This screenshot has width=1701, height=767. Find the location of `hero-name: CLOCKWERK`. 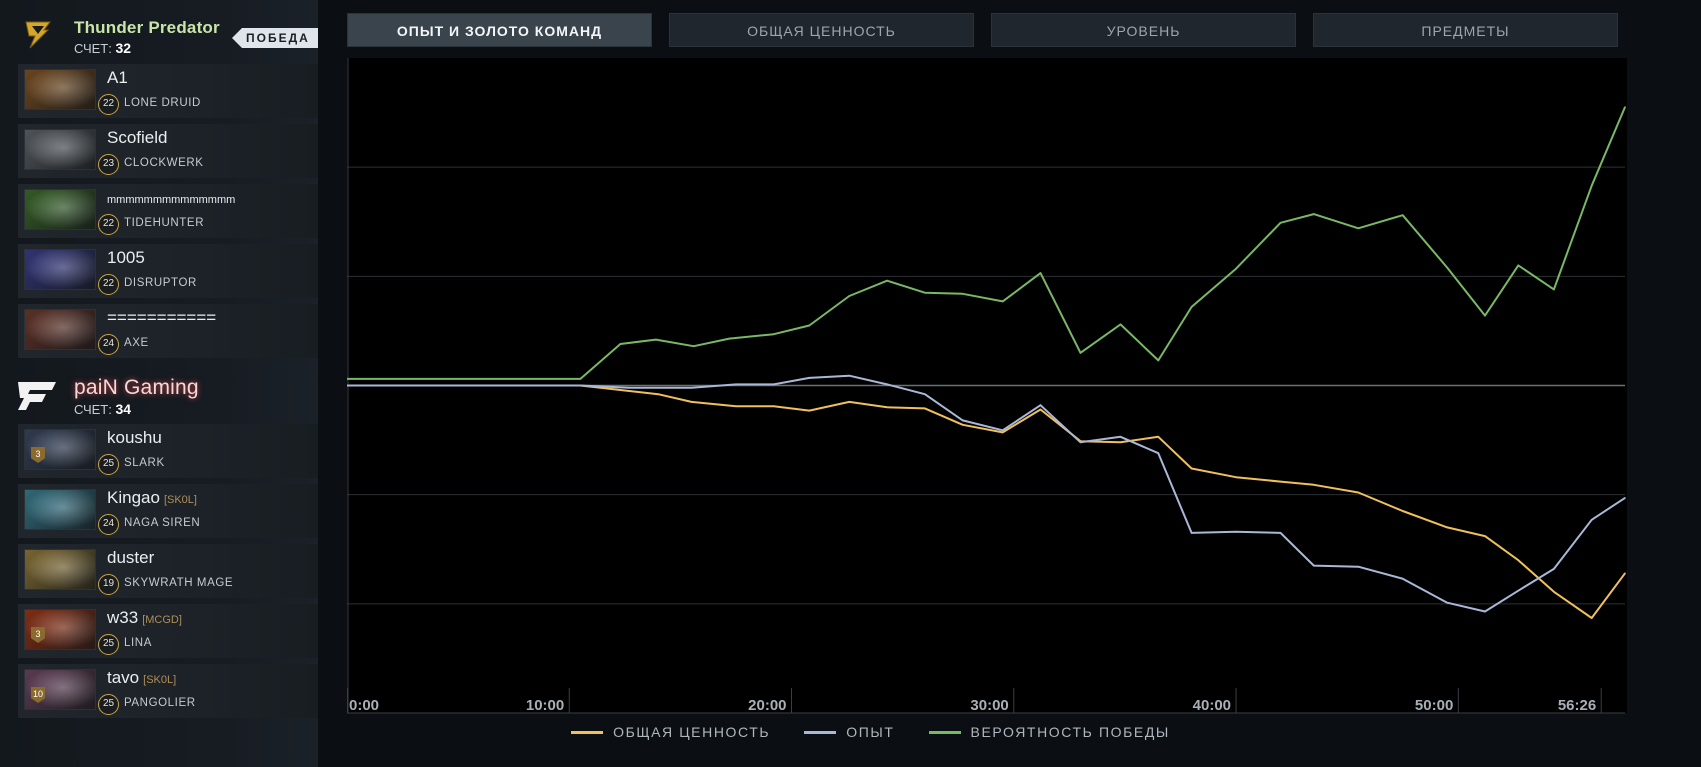

hero-name: CLOCKWERK is located at coordinates (164, 163).